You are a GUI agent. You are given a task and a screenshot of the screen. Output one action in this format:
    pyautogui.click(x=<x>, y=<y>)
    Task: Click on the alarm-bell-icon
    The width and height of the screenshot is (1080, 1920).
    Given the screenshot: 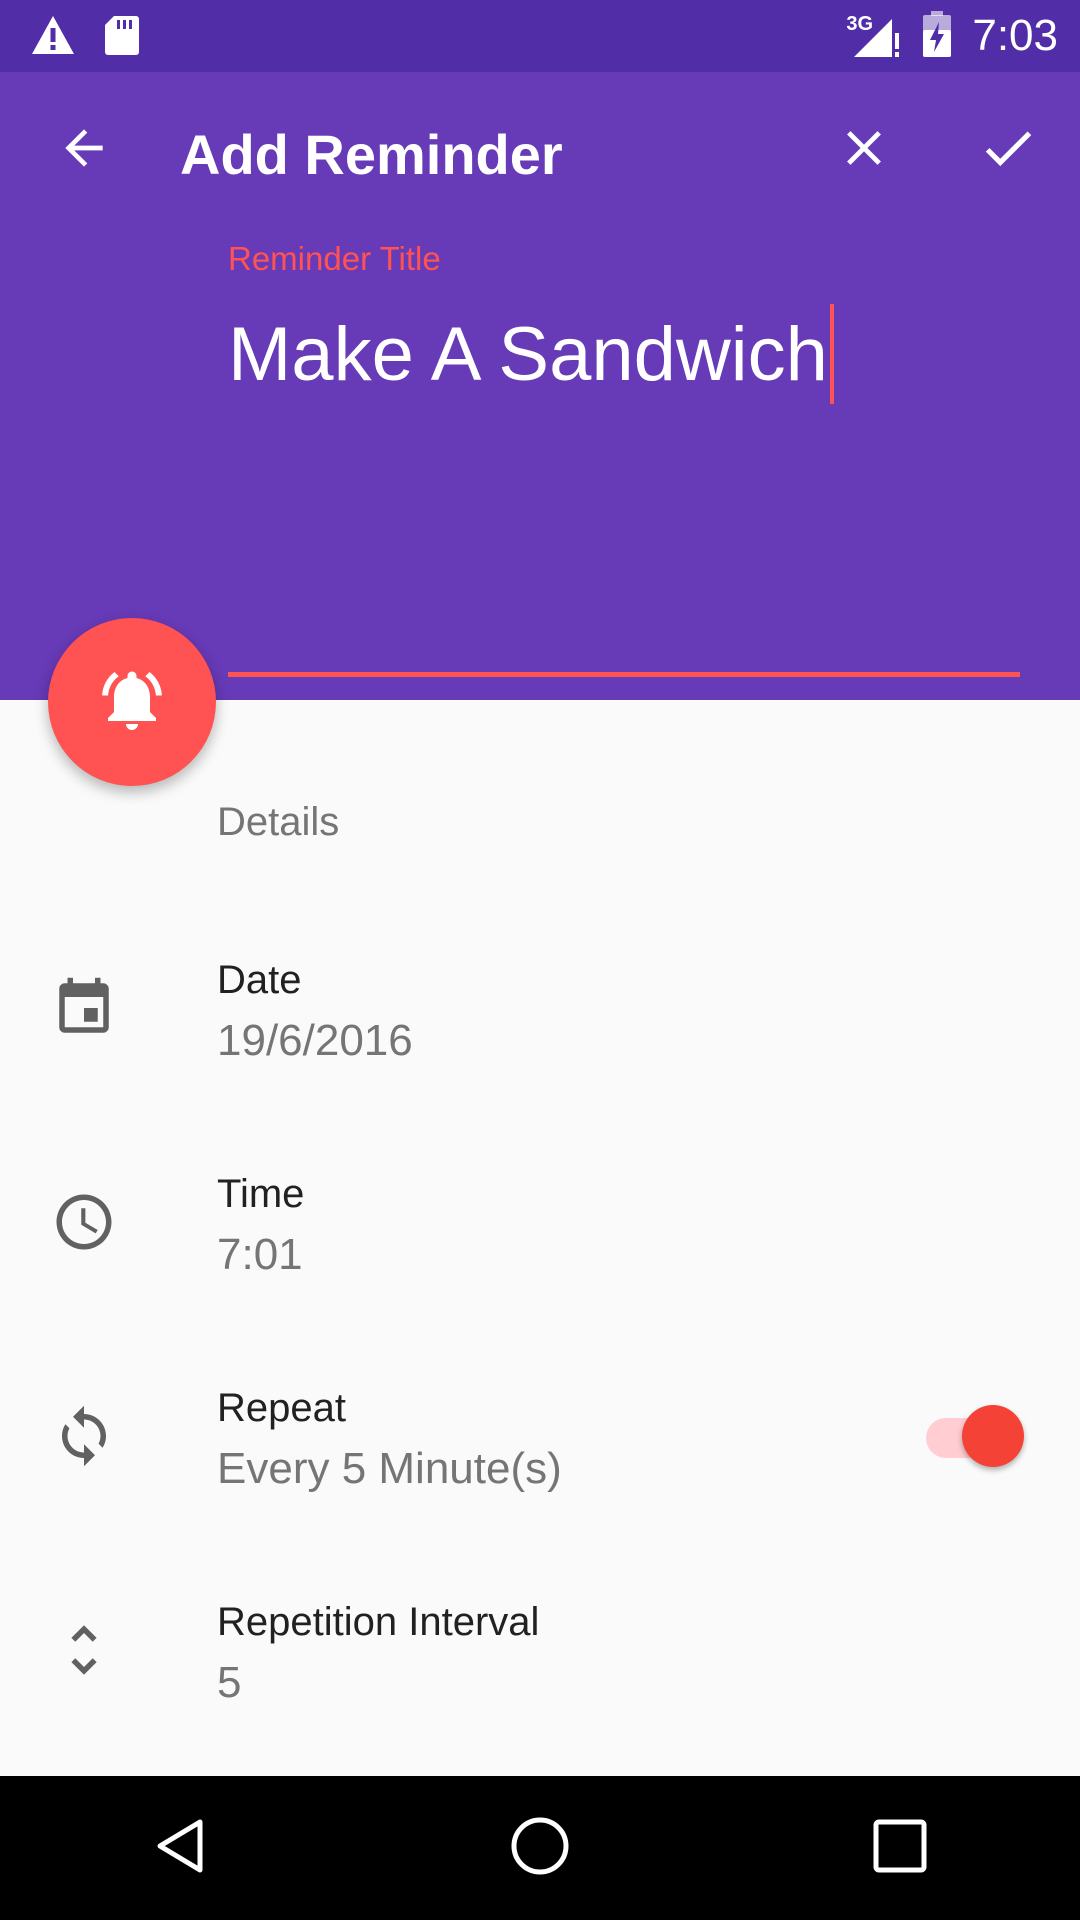 What is the action you would take?
    pyautogui.click(x=132, y=702)
    